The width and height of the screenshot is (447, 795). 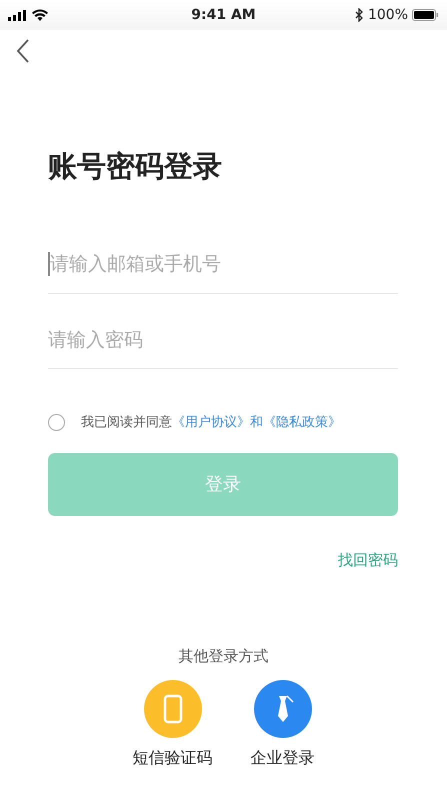 What do you see at coordinates (223, 655) in the screenshot?
I see `section-title: 其他登录方式` at bounding box center [223, 655].